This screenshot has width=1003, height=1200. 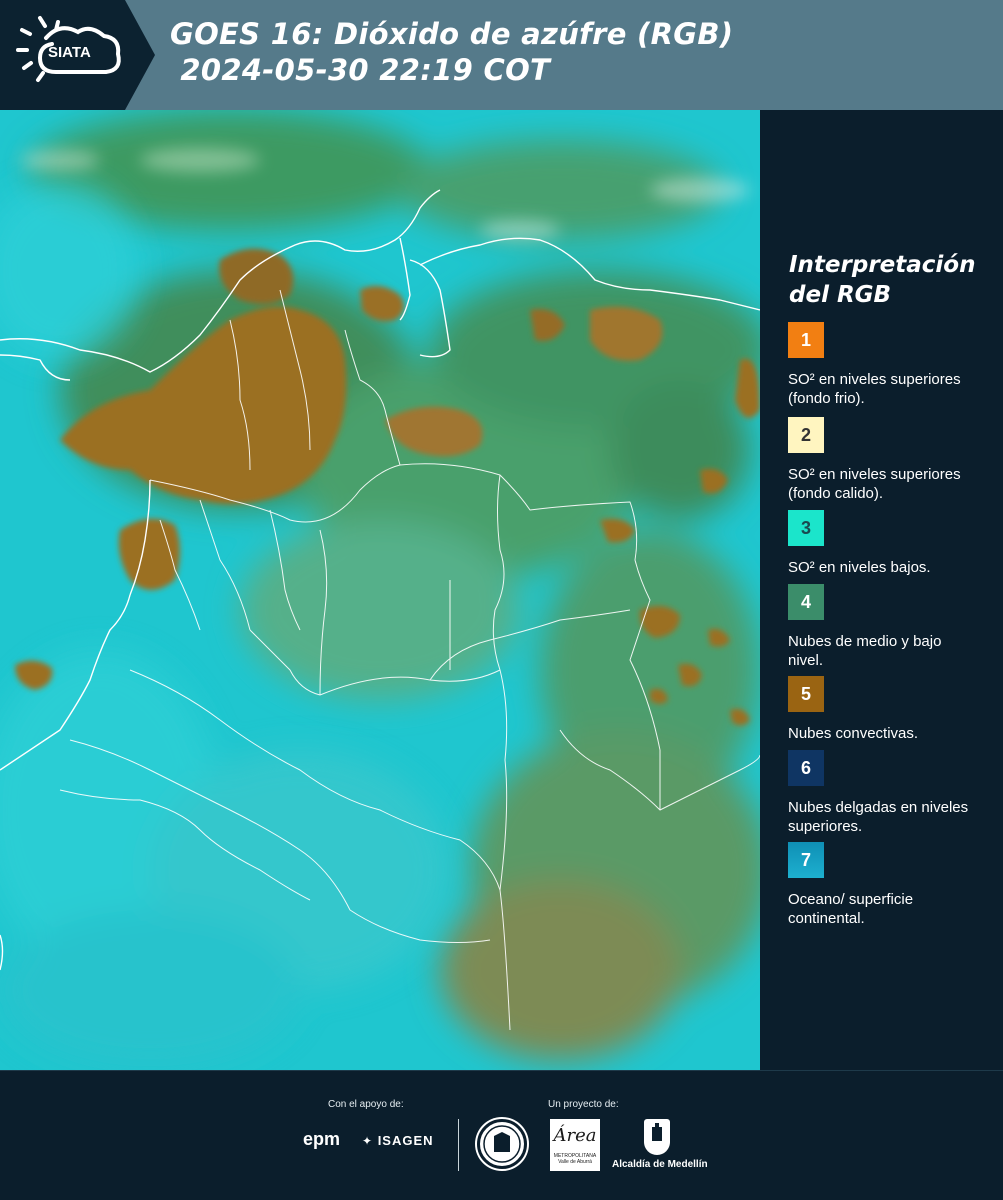 What do you see at coordinates (888, 885) in the screenshot?
I see `legend-item-7: 7 Oceano/ superficie continental.` at bounding box center [888, 885].